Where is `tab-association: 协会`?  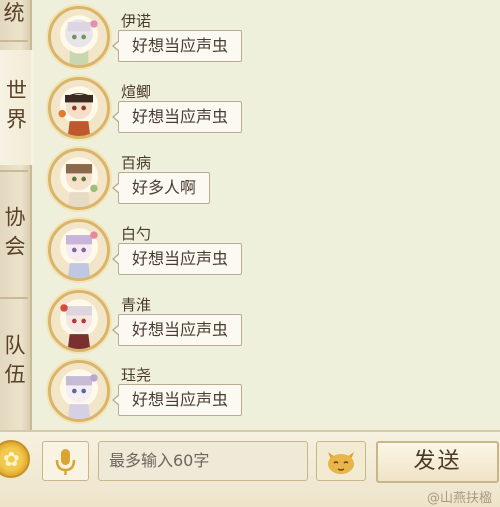 tab-association: 协会 is located at coordinates (14, 235).